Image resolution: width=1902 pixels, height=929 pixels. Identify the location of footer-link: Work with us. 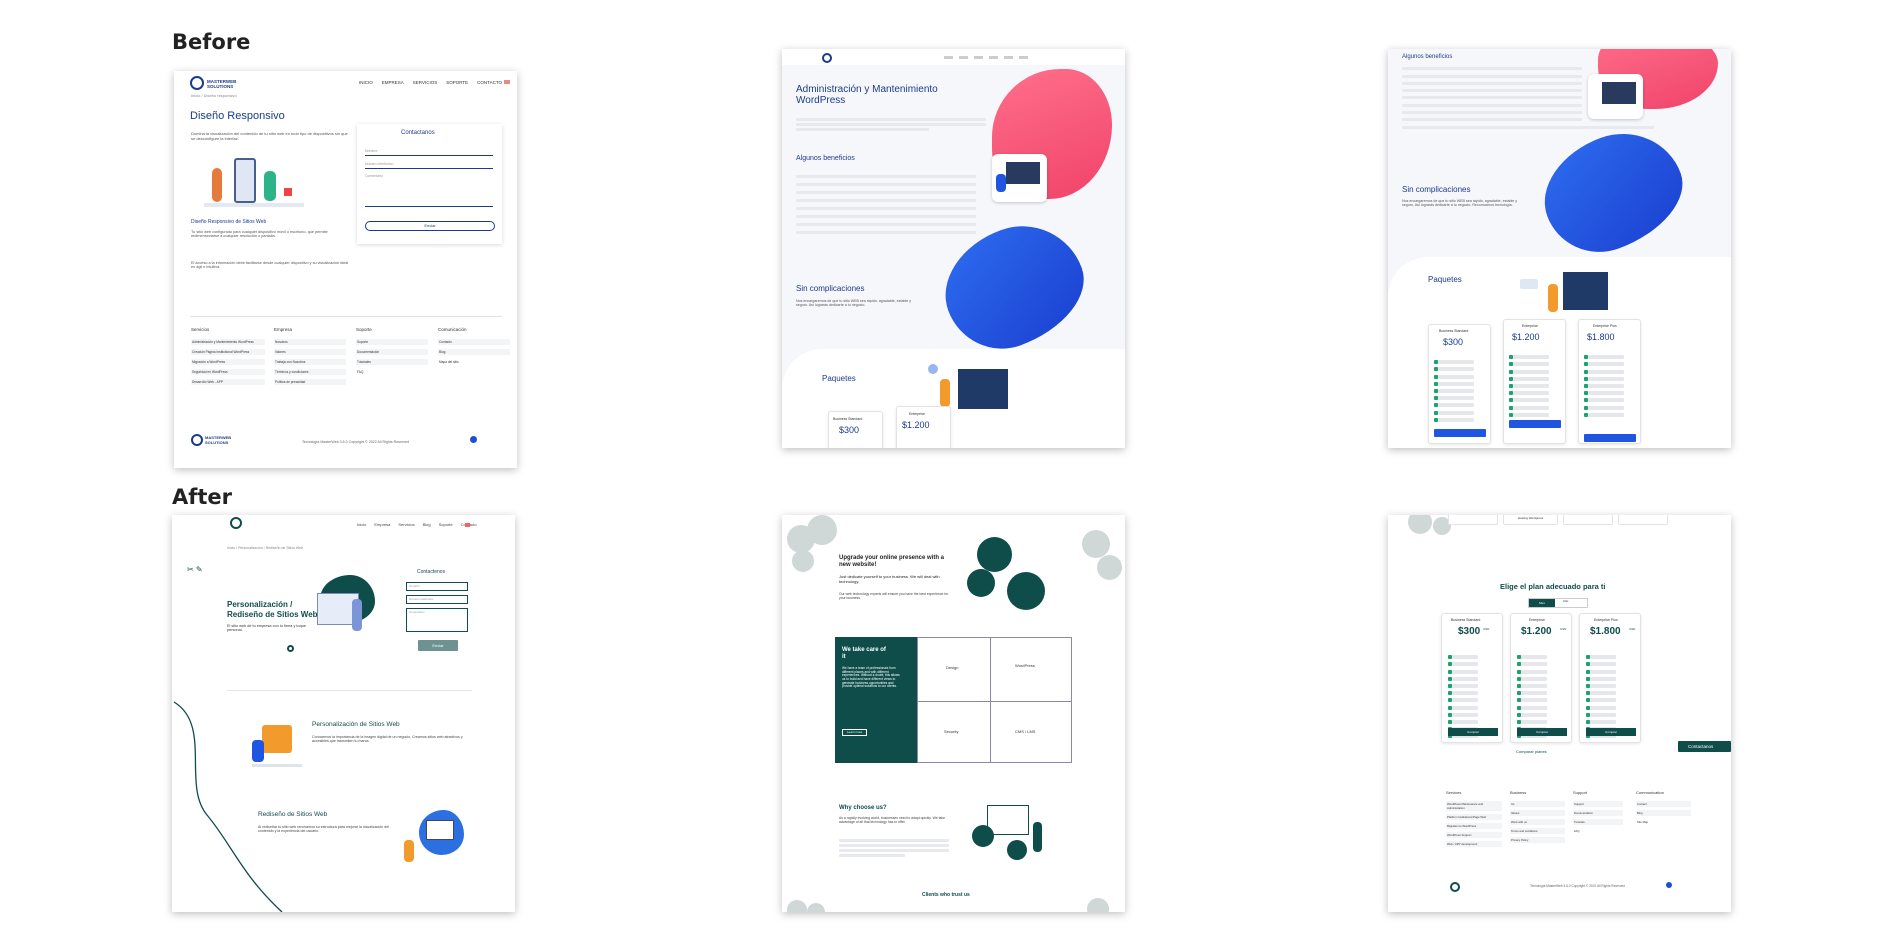
(1537, 822).